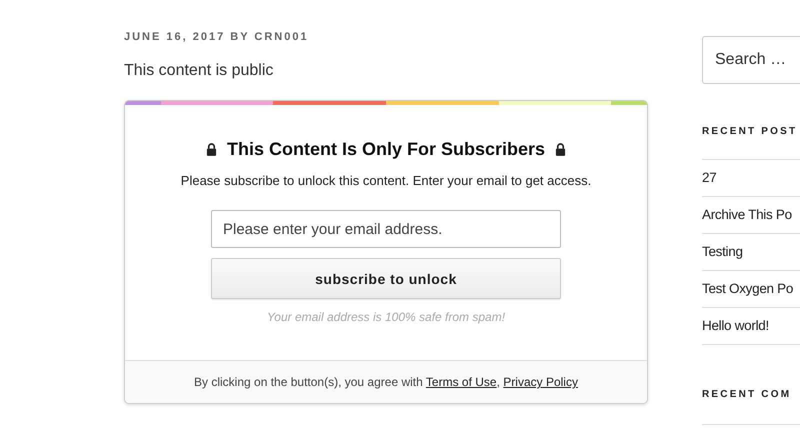  What do you see at coordinates (750, 131) in the screenshot?
I see `widget-heading: RECENT POST` at bounding box center [750, 131].